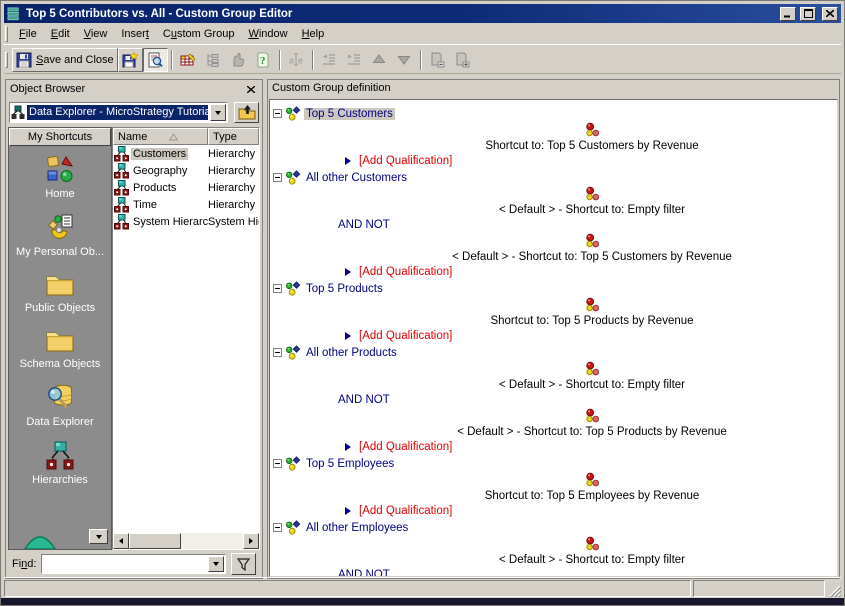 The height and width of the screenshot is (606, 845). I want to click on save-and-close-button: Save and Close, so click(65, 59).